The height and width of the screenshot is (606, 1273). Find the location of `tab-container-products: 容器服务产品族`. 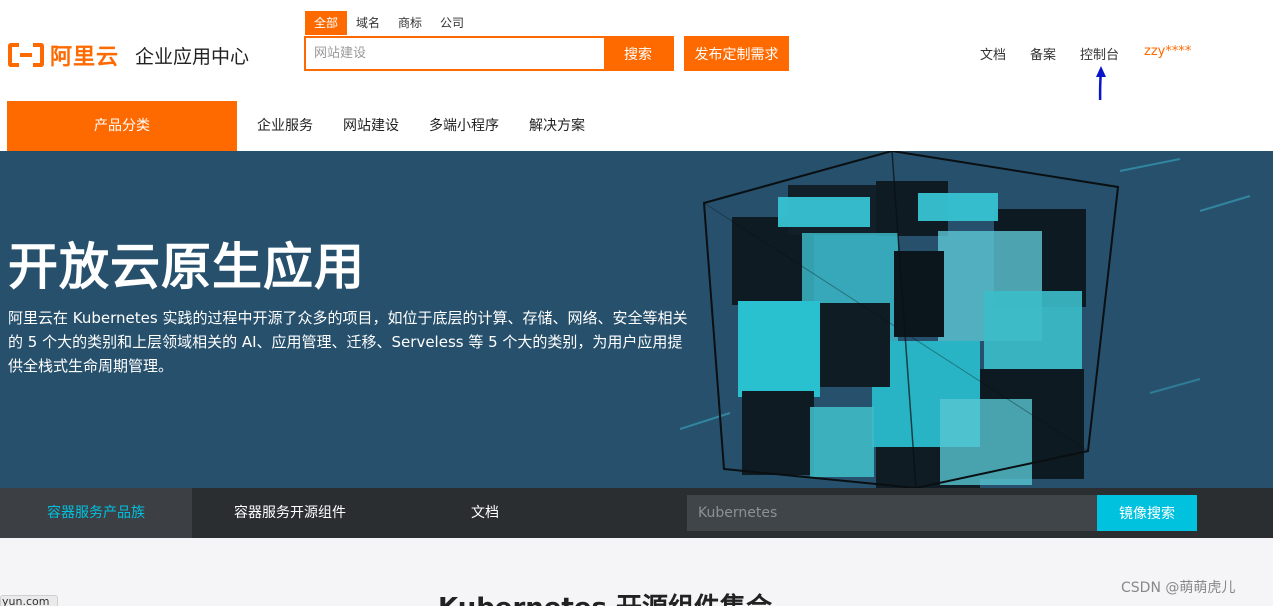

tab-container-products: 容器服务产品族 is located at coordinates (96, 513).